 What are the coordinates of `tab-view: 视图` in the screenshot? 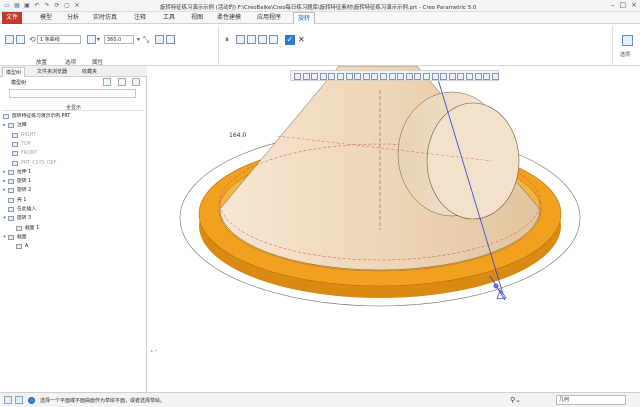 It's located at (197, 18).